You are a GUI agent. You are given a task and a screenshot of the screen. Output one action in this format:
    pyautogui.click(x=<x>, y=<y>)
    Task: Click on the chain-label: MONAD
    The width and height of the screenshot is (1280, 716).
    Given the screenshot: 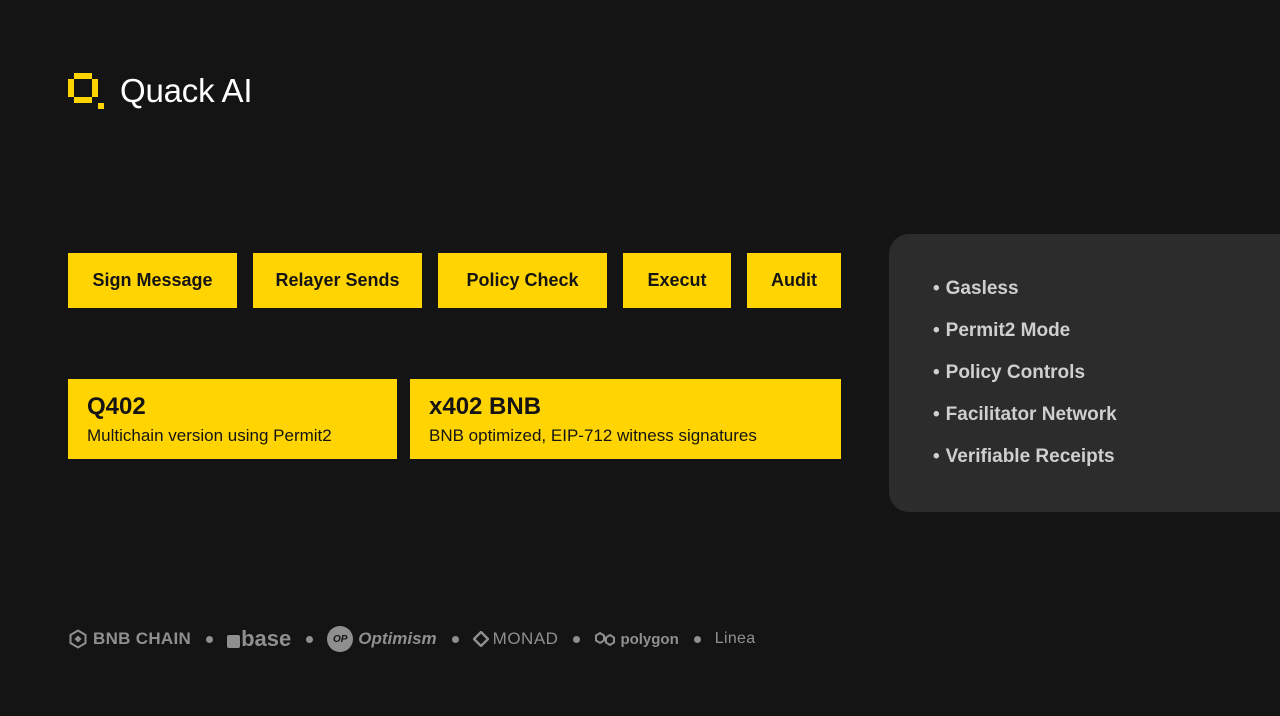 What is the action you would take?
    pyautogui.click(x=525, y=638)
    